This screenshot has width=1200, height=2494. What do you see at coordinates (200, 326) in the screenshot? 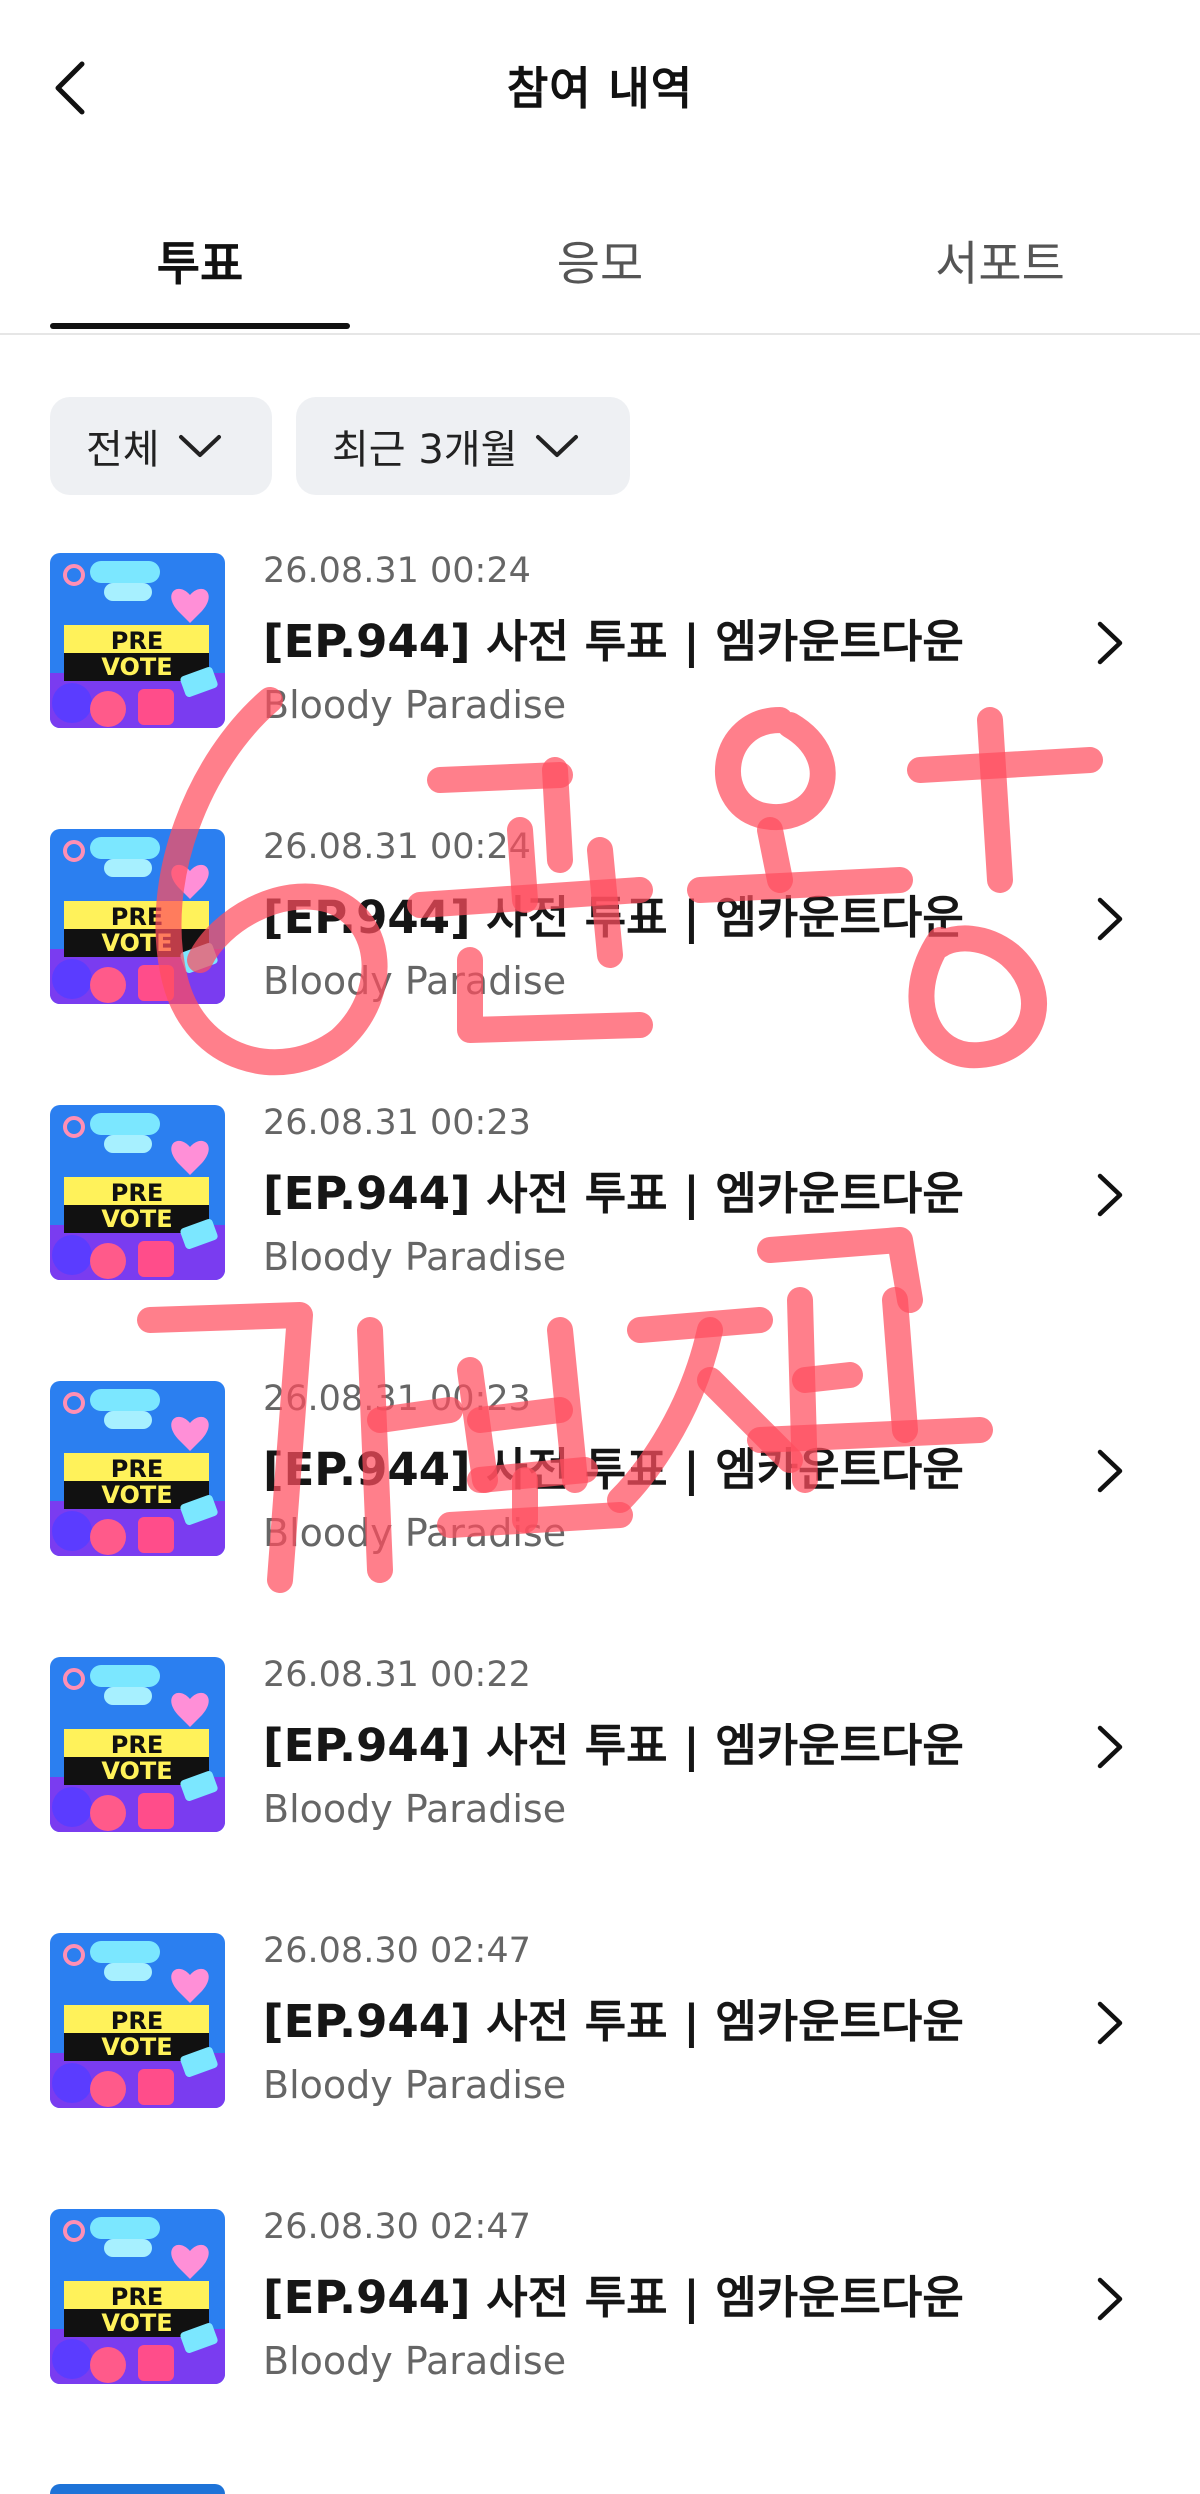
I see `active-tab-indicator` at bounding box center [200, 326].